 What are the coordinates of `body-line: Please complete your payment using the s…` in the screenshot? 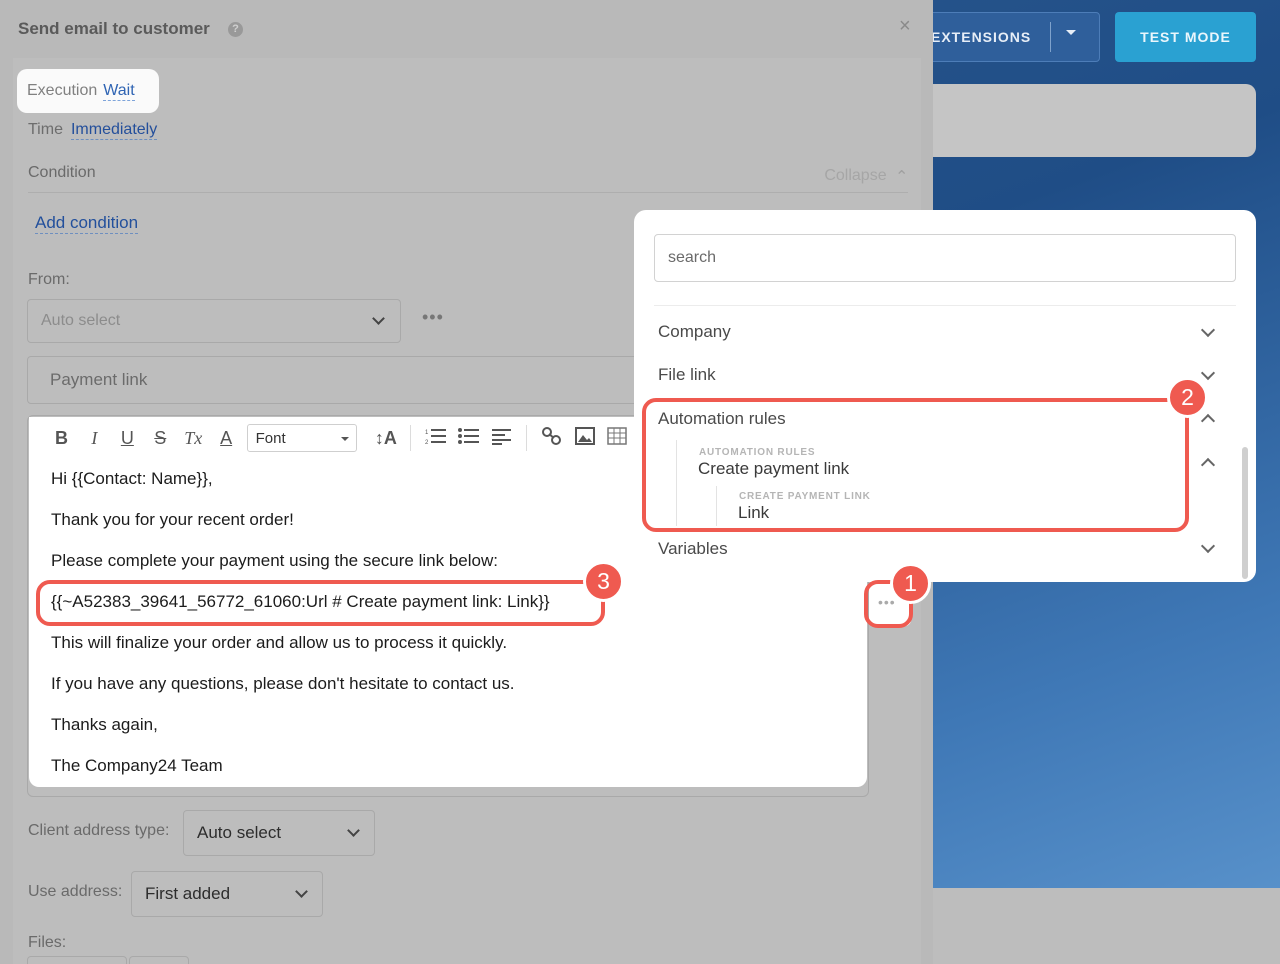 It's located at (274, 560).